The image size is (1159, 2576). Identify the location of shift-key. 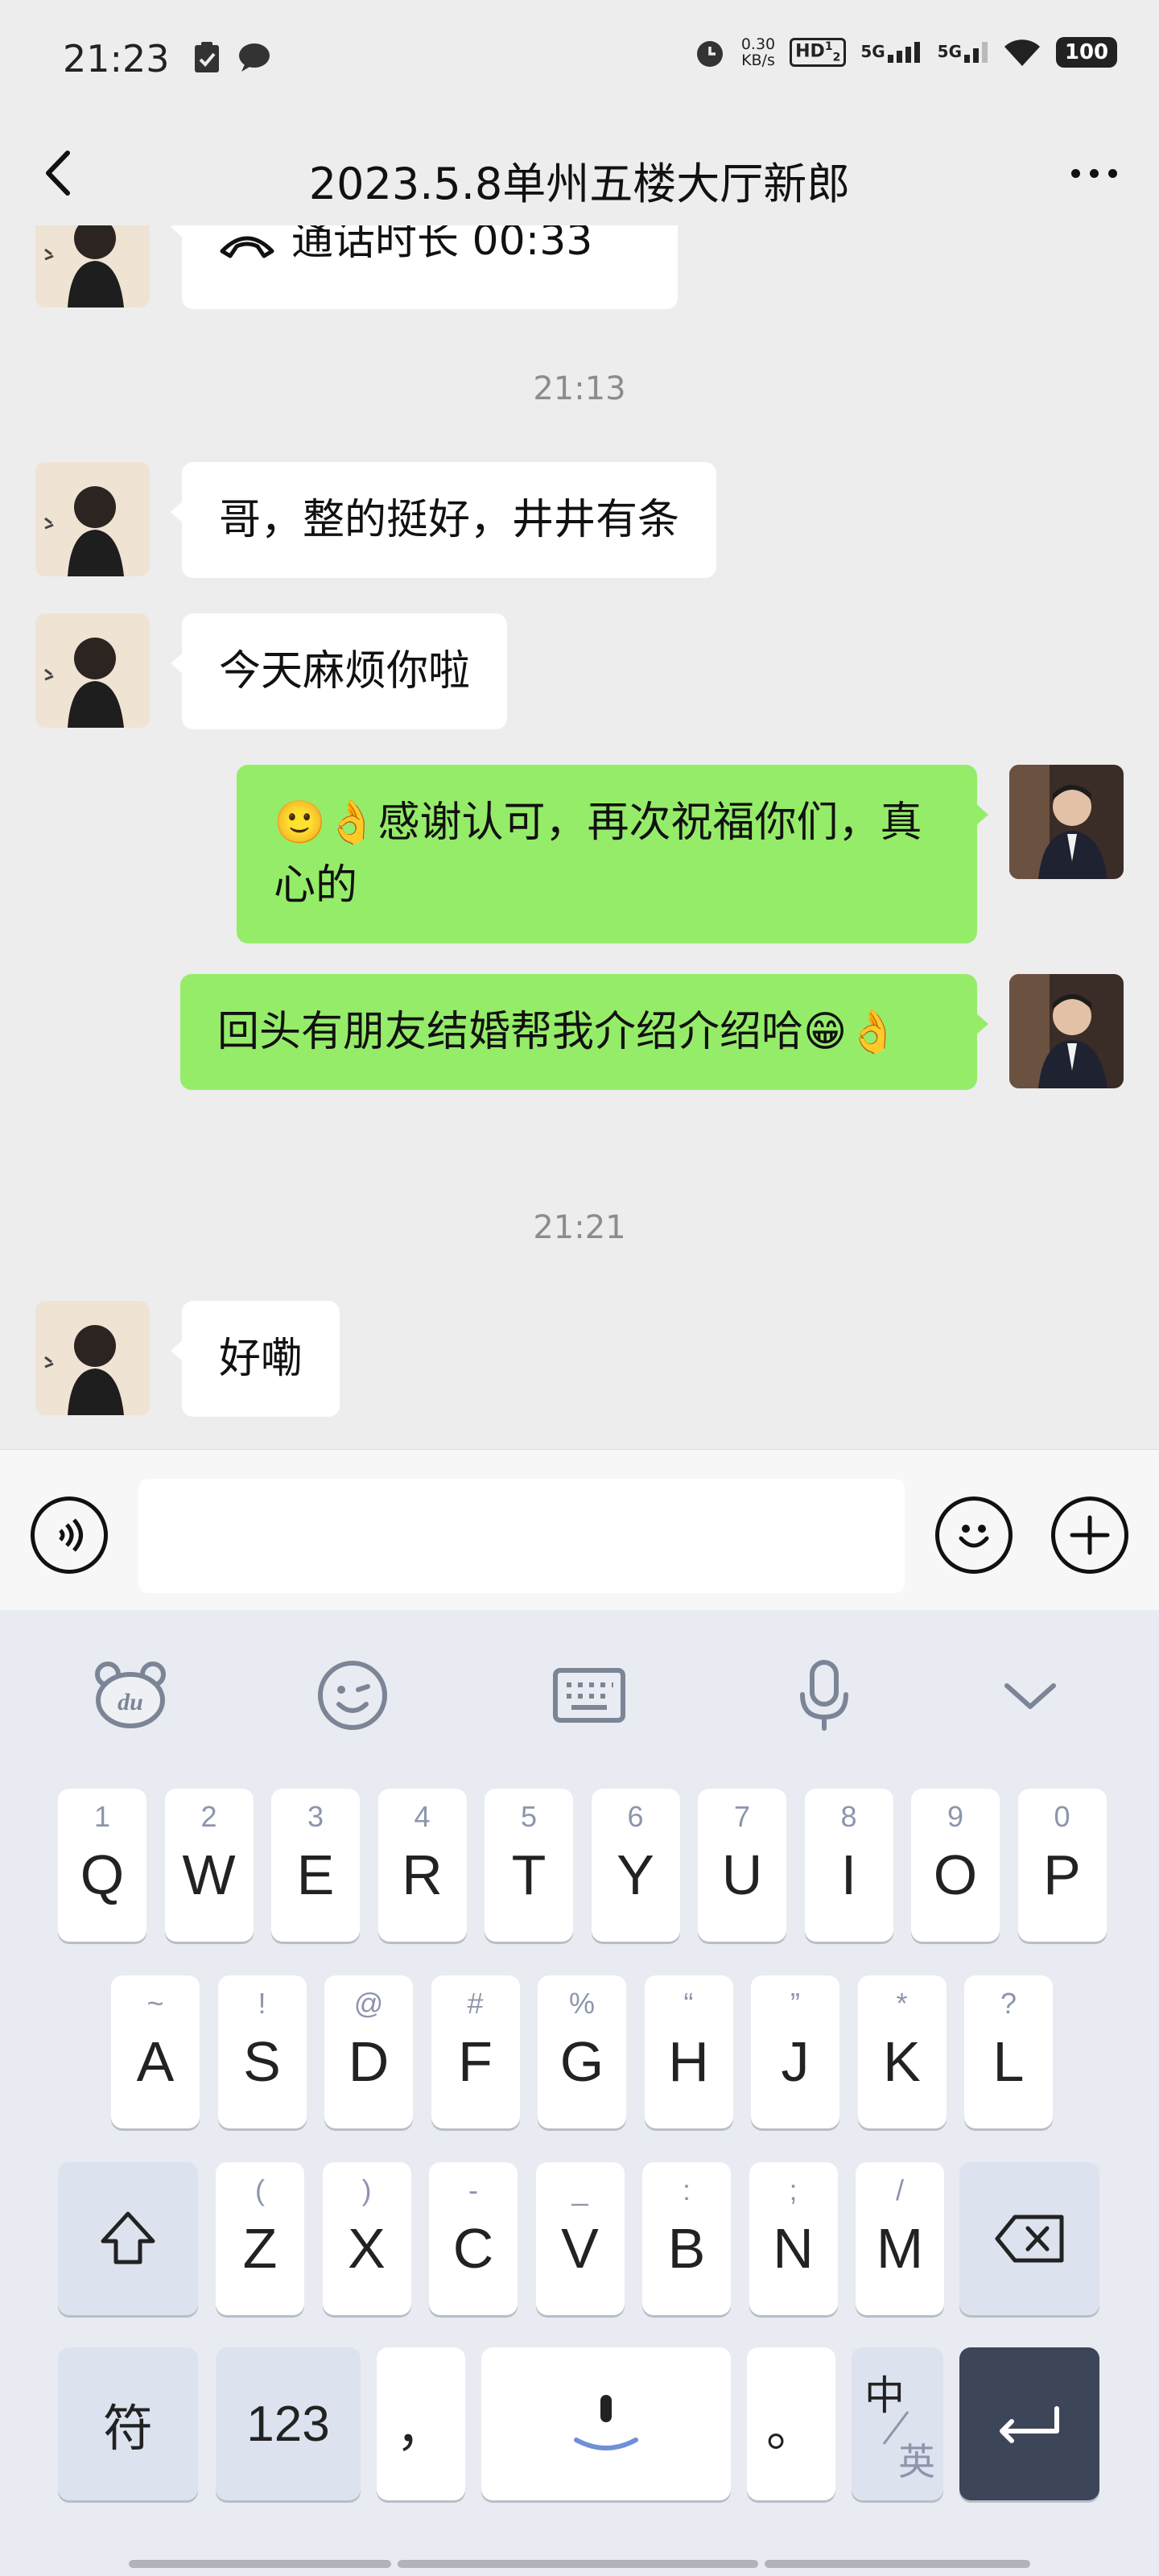
(128, 2238).